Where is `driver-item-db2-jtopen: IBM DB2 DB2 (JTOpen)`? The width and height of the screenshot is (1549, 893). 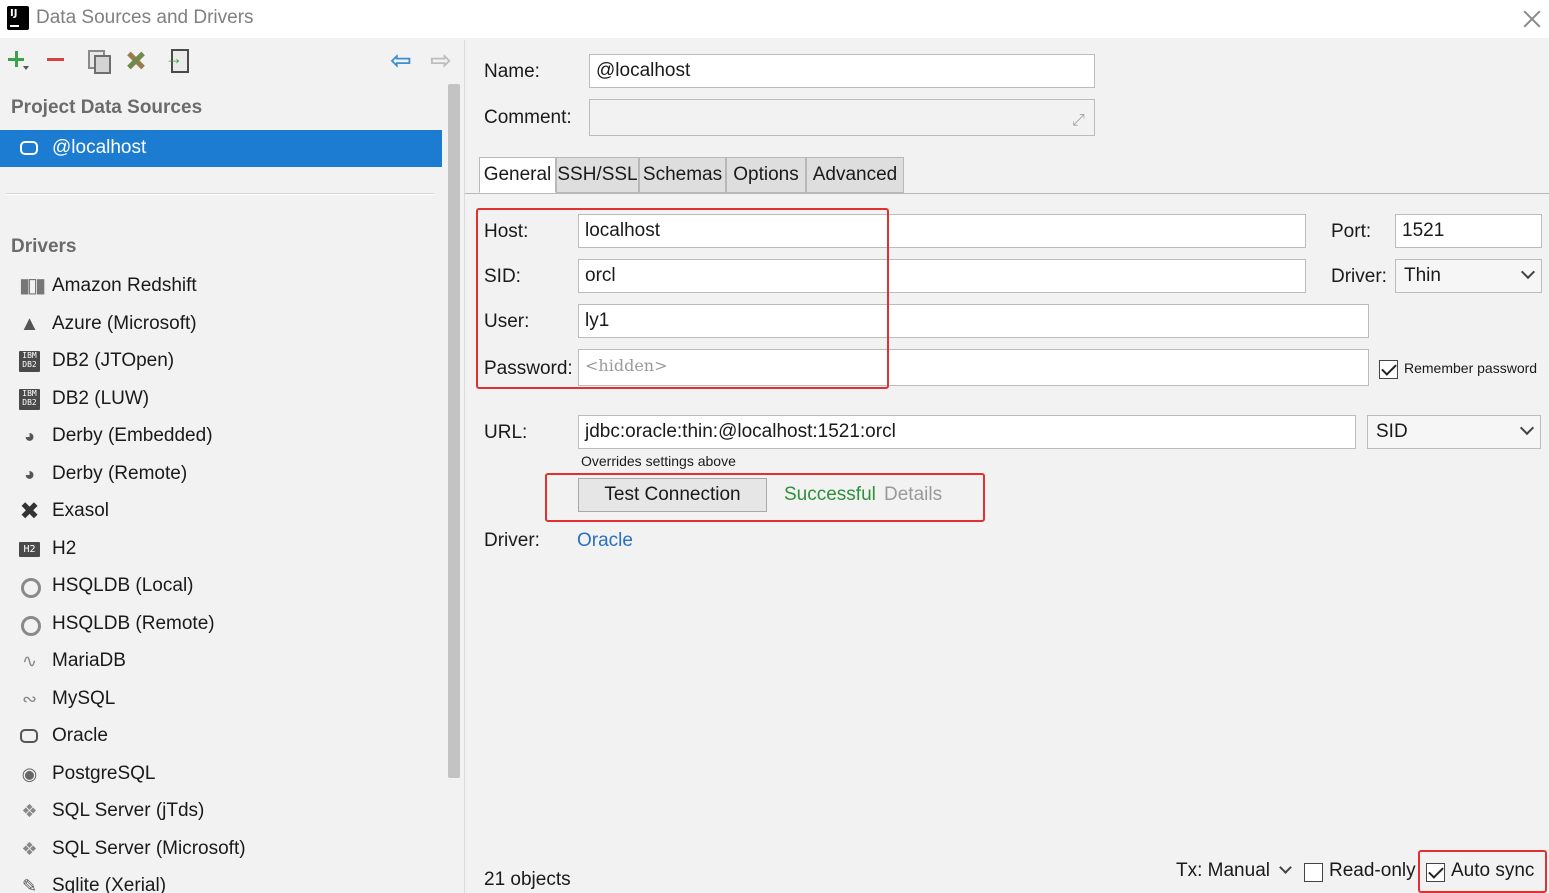
driver-item-db2-jtopen: IBM DB2 DB2 (JTOpen) is located at coordinates (220, 361).